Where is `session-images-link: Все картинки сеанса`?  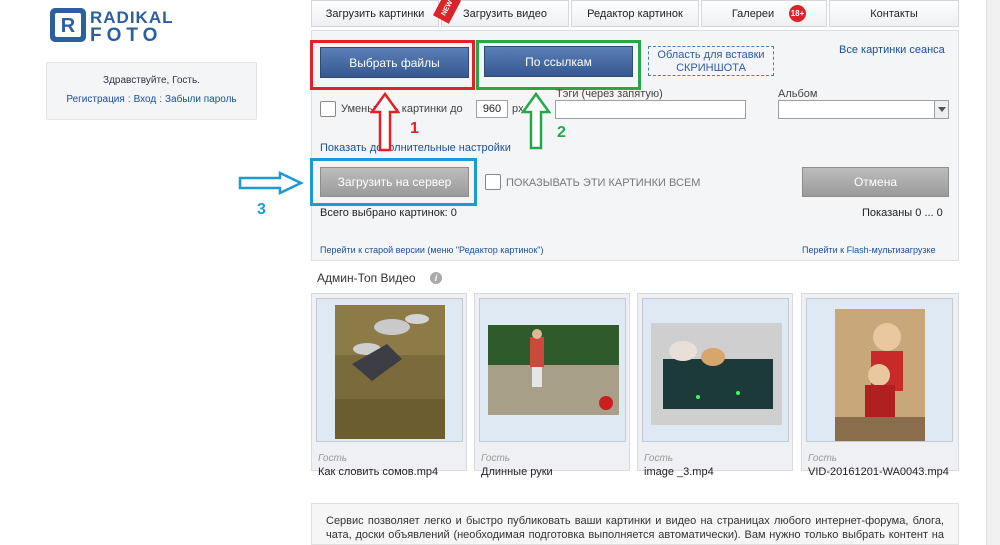
session-images-link: Все картинки сеанса is located at coordinates (892, 50).